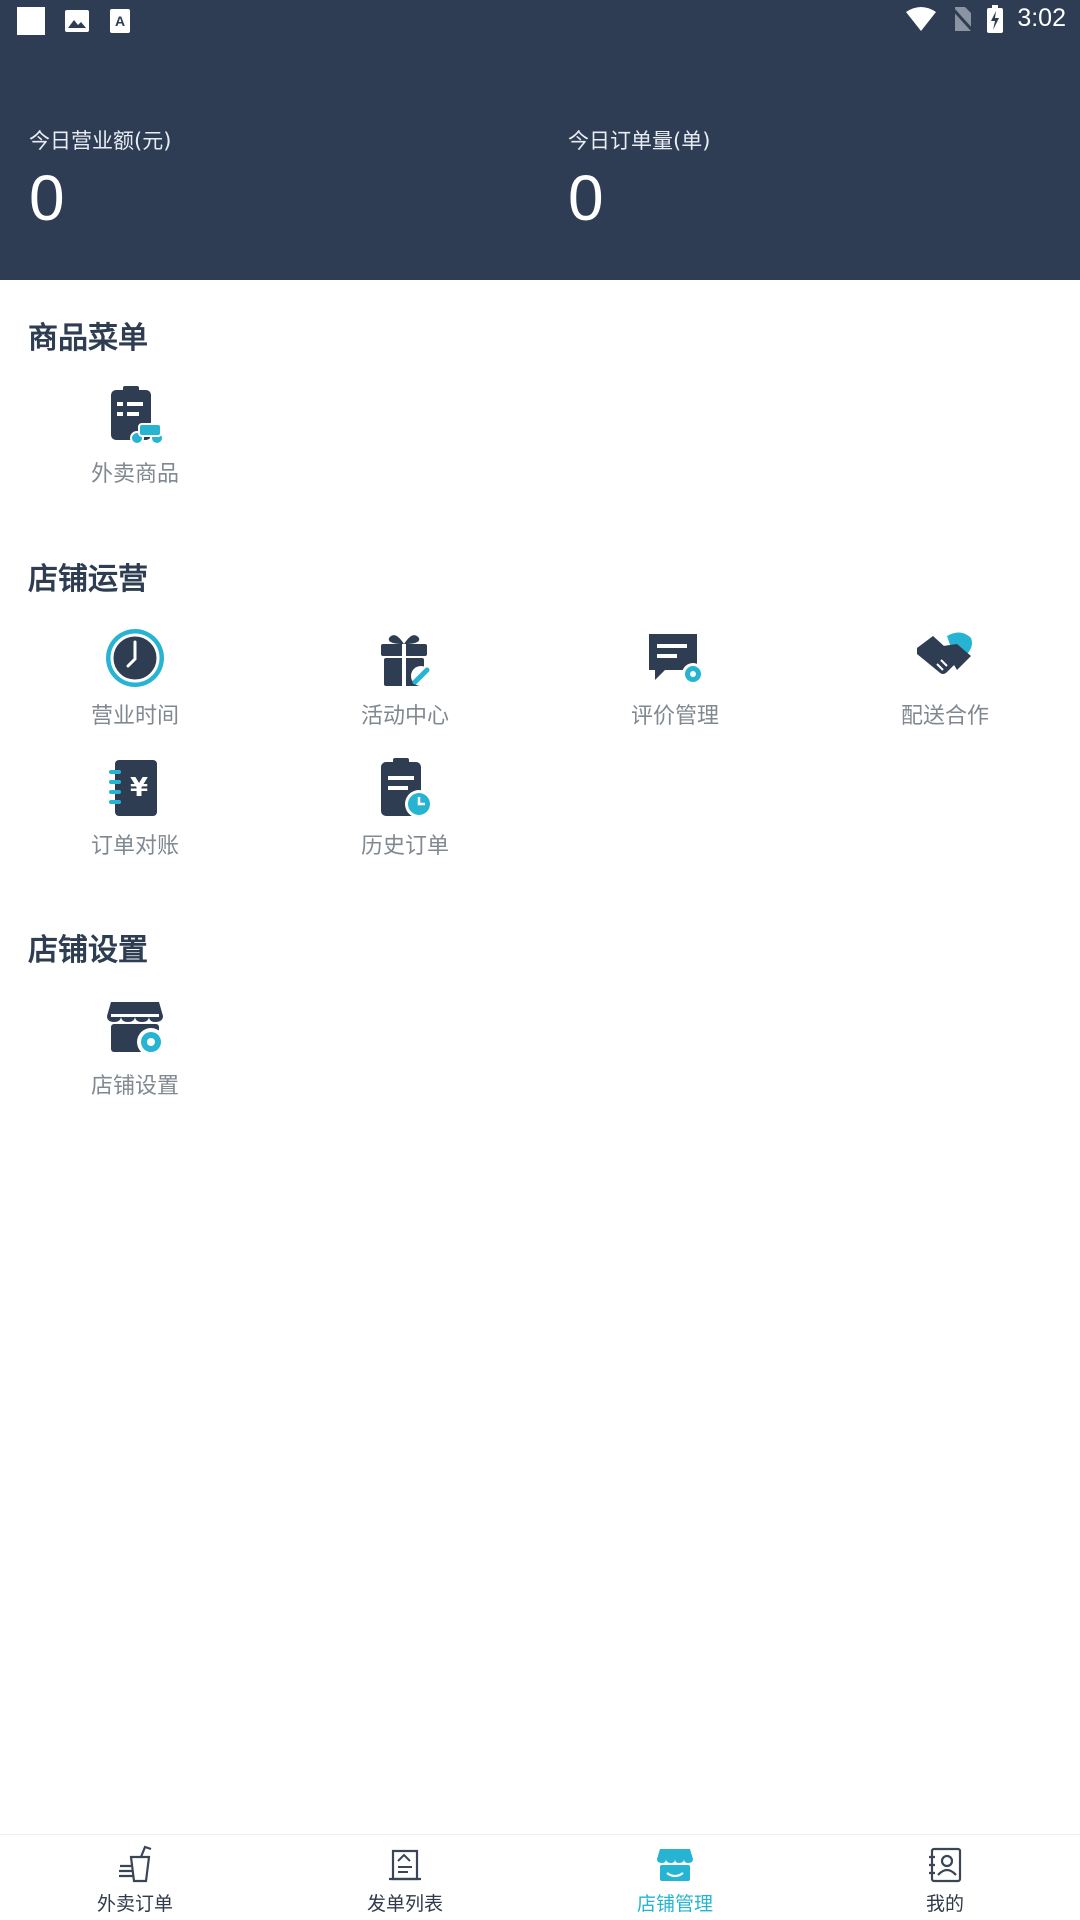 Image resolution: width=1080 pixels, height=1920 pixels. I want to click on nav-label: 店铺管理, so click(674, 1904).